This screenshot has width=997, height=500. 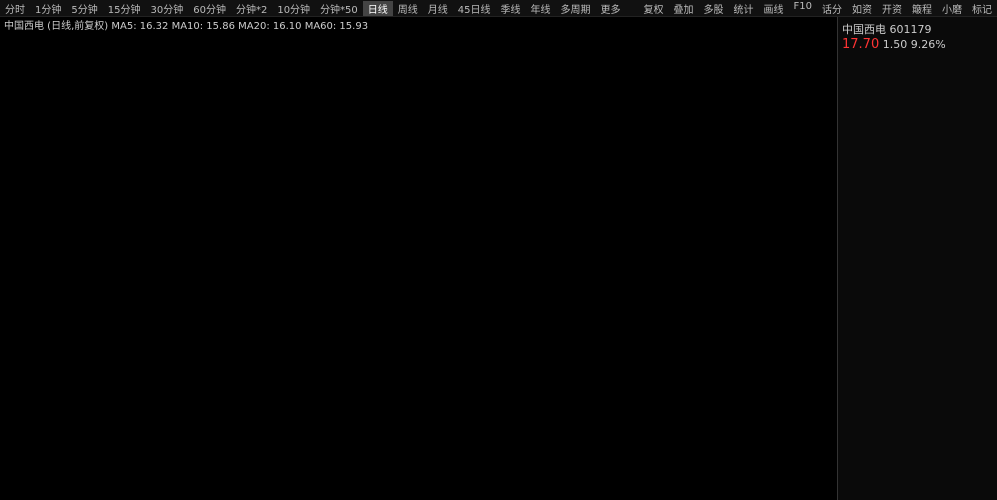 I want to click on toolbar-button: 如资, so click(x=862, y=8).